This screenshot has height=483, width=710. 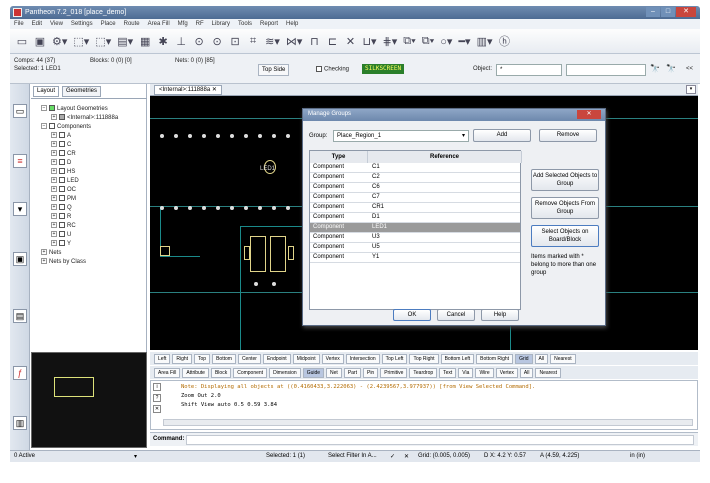 What do you see at coordinates (500, 315) in the screenshot?
I see `help-button: Help` at bounding box center [500, 315].